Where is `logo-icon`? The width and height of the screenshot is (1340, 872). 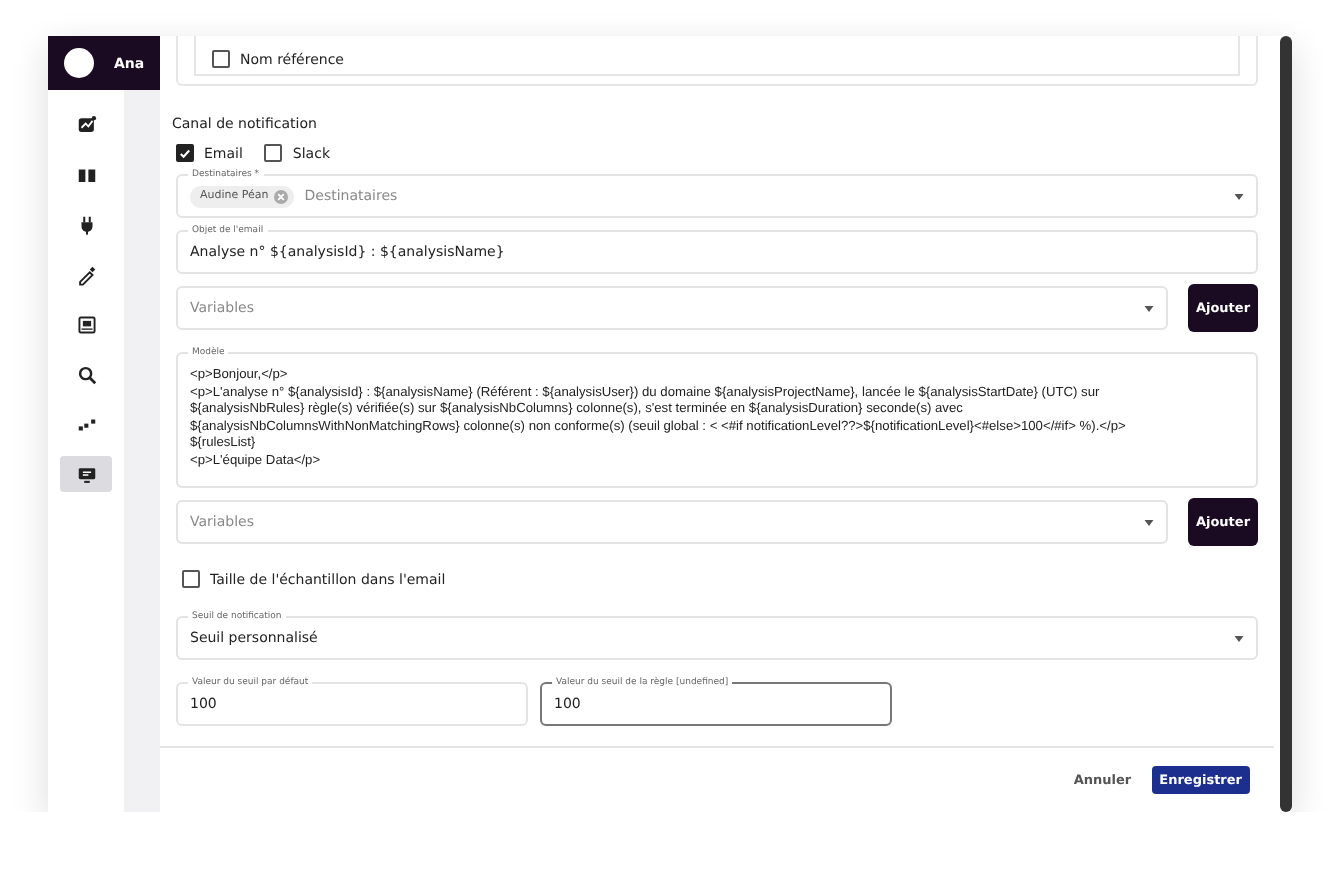 logo-icon is located at coordinates (79, 63).